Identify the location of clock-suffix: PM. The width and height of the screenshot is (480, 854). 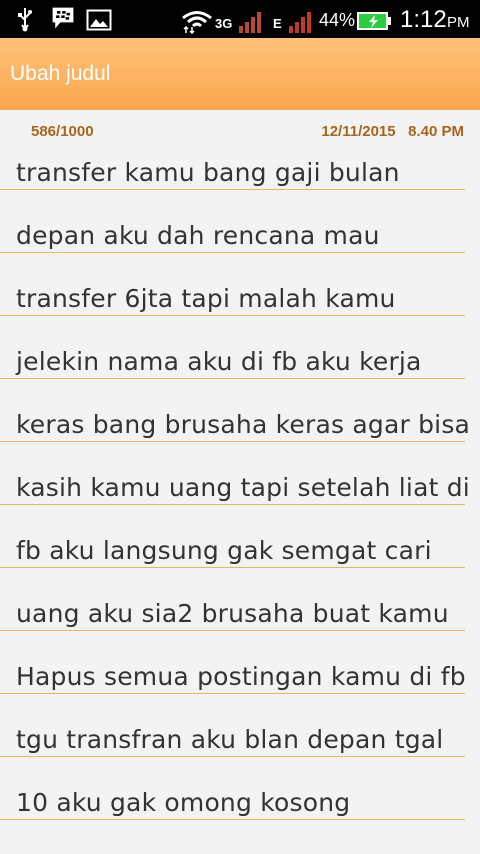
(458, 22).